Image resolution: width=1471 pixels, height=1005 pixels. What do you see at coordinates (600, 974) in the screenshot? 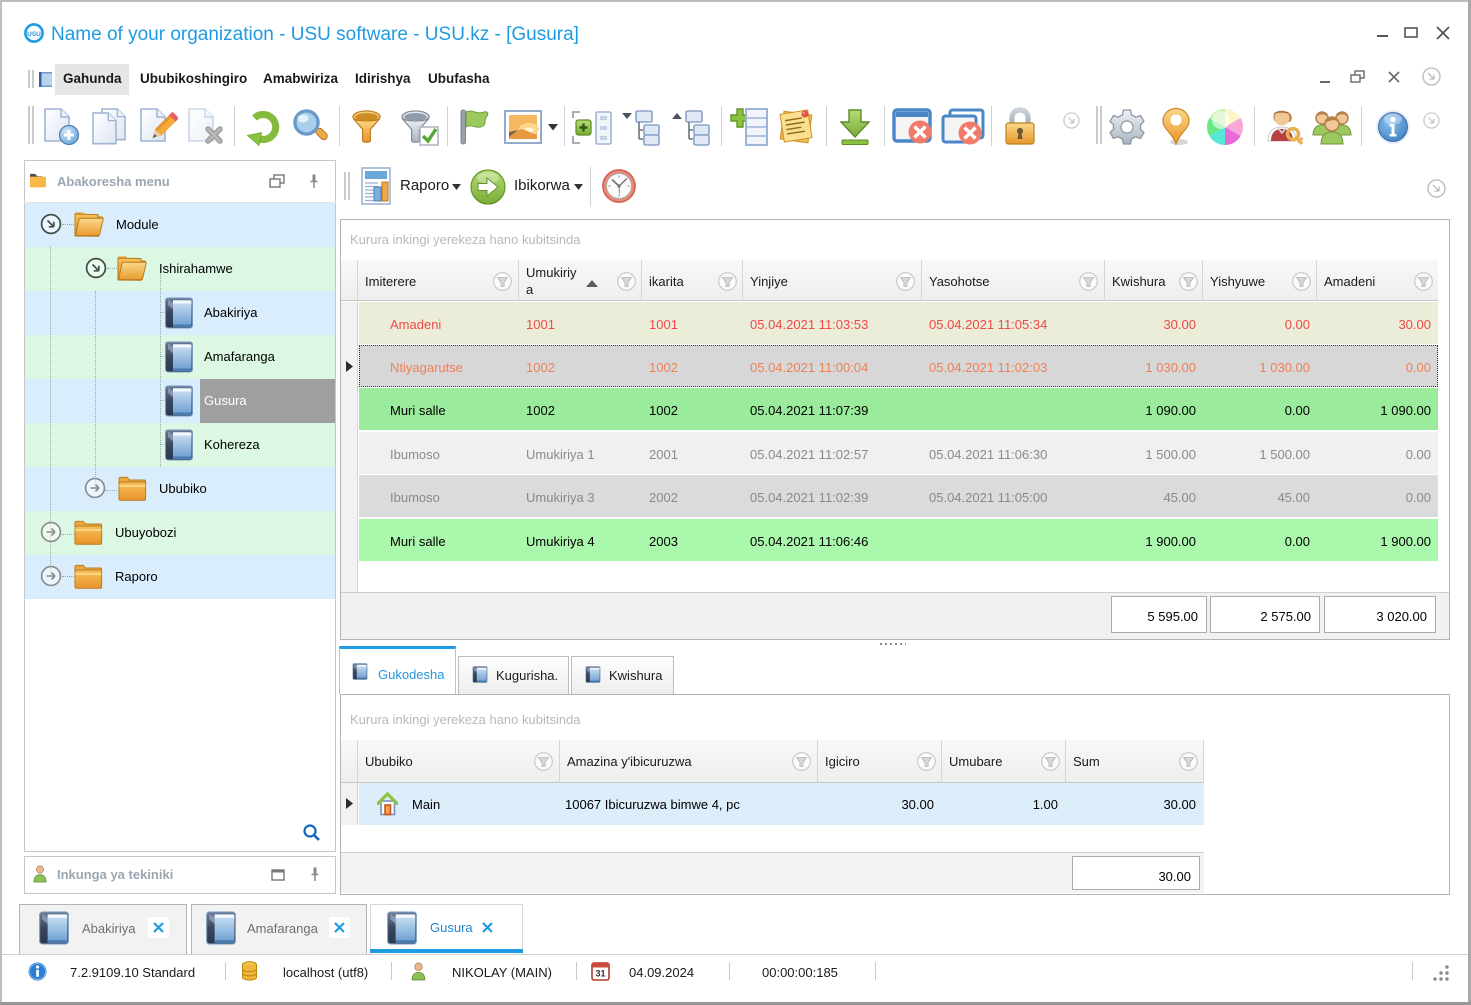
I see `svg-text: 31` at bounding box center [600, 974].